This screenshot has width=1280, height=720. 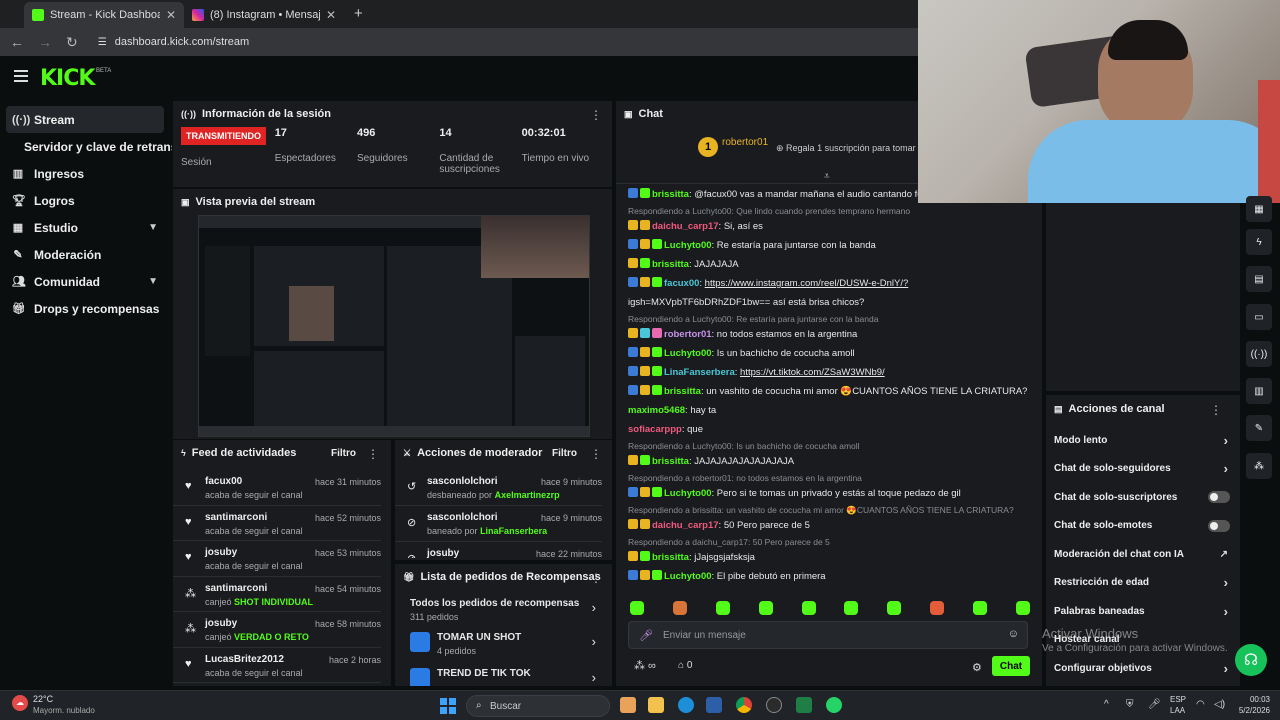 What do you see at coordinates (503, 674) in the screenshot?
I see `reward-item: TREND DE TIK TOK ›` at bounding box center [503, 674].